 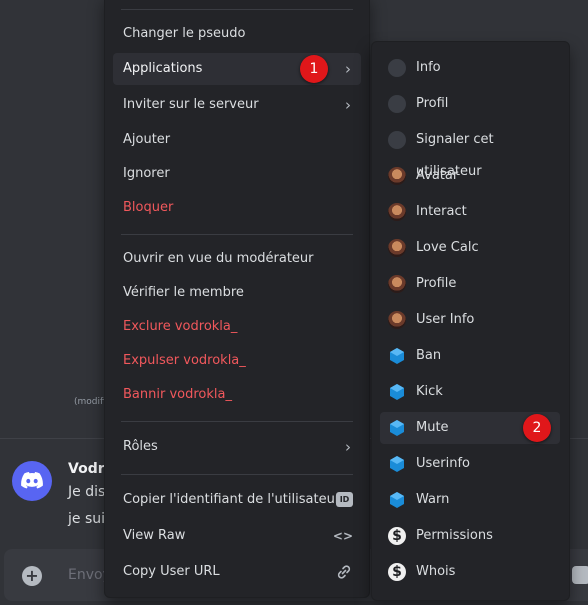 What do you see at coordinates (344, 572) in the screenshot?
I see `link-icon` at bounding box center [344, 572].